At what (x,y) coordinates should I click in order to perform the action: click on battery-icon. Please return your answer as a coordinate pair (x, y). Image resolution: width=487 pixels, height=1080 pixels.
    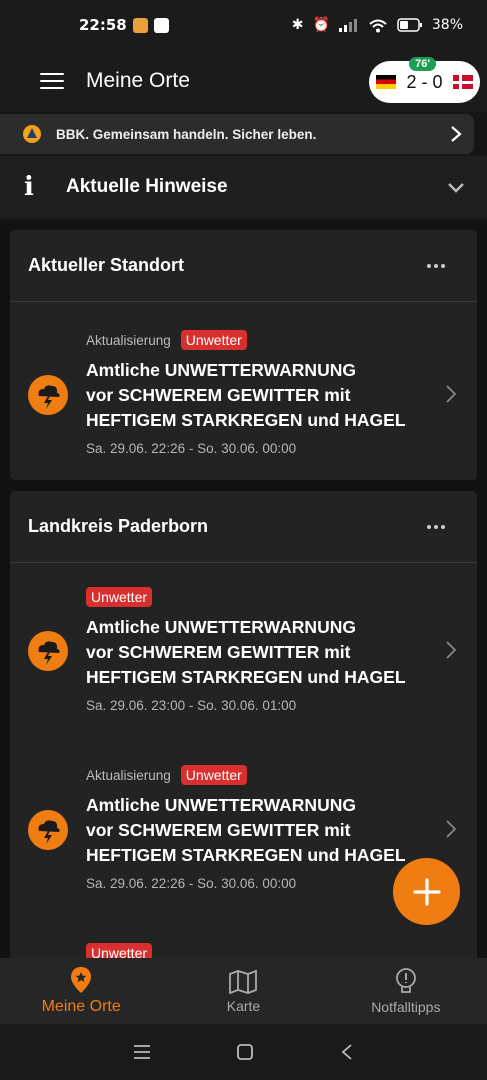
    Looking at the image, I should click on (409, 25).